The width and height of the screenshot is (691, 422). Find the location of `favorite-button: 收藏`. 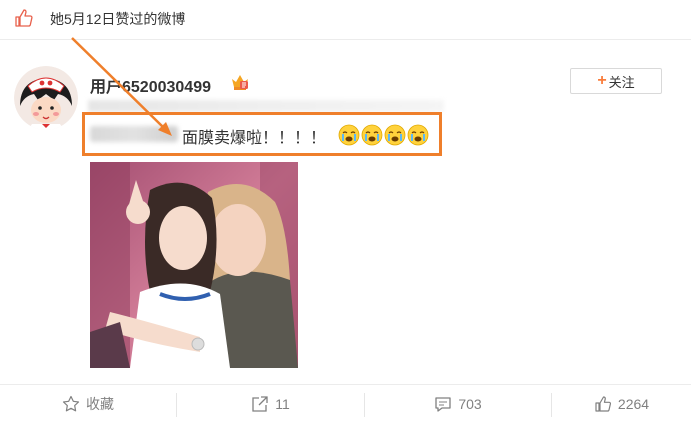

favorite-button: 收藏 is located at coordinates (88, 403).